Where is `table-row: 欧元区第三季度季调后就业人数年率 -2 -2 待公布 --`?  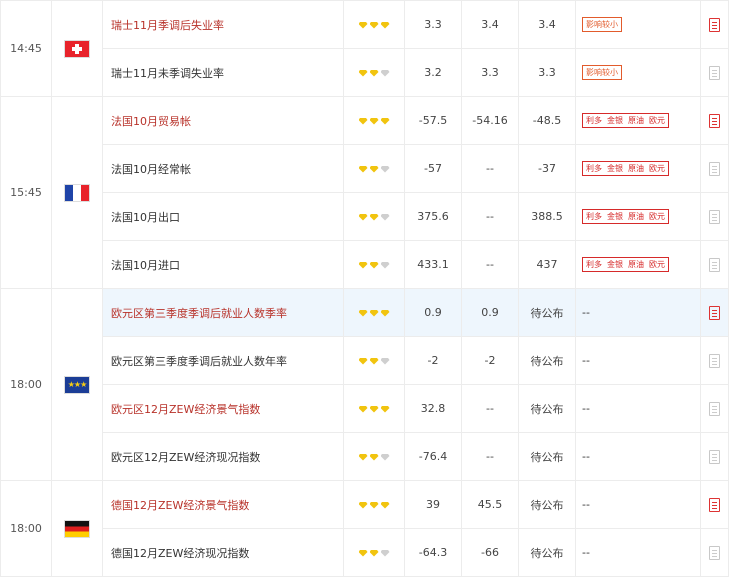
table-row: 欧元区第三季度季调后就业人数年率 -2 -2 待公布 -- is located at coordinates (365, 360).